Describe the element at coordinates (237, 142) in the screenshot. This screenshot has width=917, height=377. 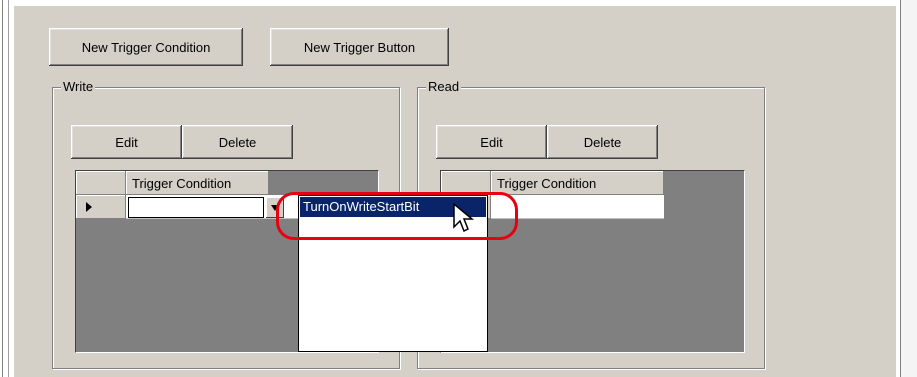
I see `write-delete-button: Delete` at that location.